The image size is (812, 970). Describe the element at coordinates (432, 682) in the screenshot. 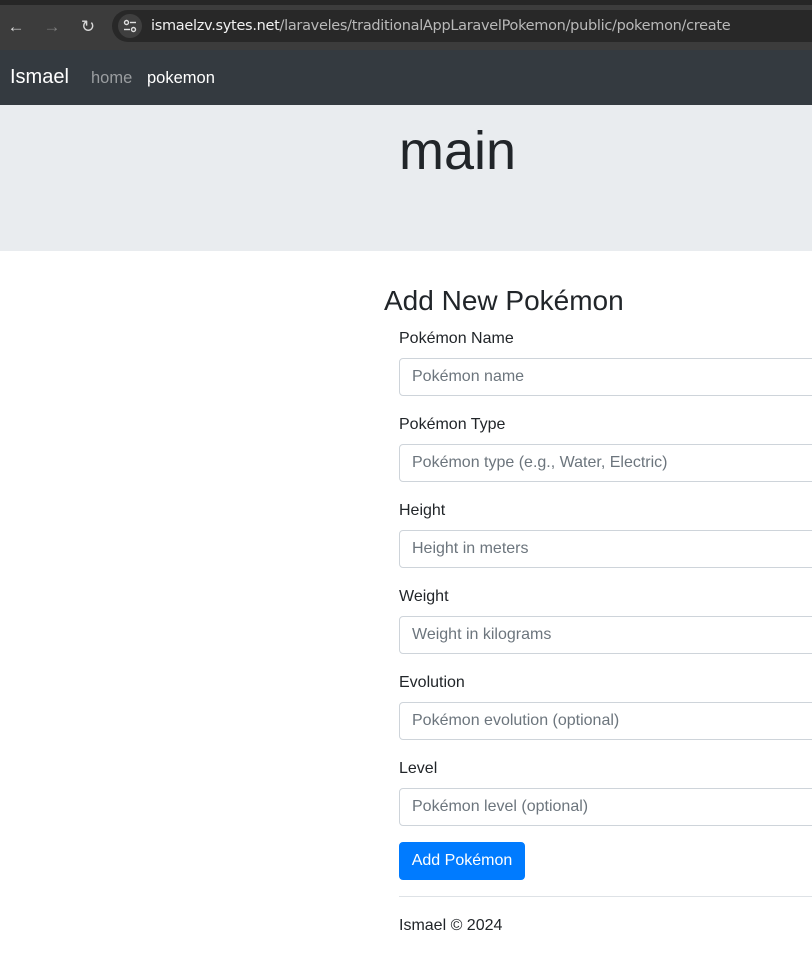

I see `evolution-label: Evolution` at that location.